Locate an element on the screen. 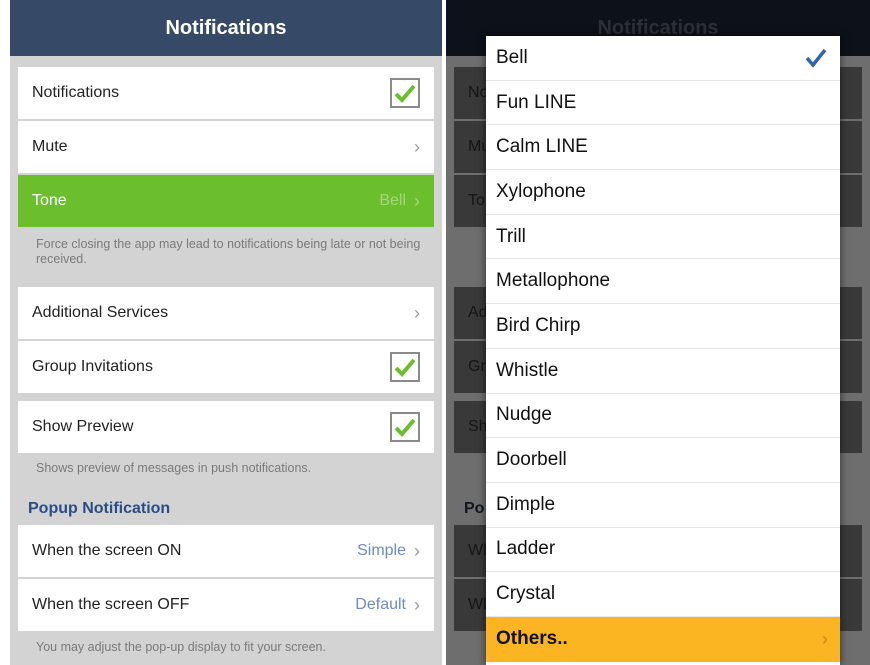  tone-option-label: Doorbell is located at coordinates (531, 460).